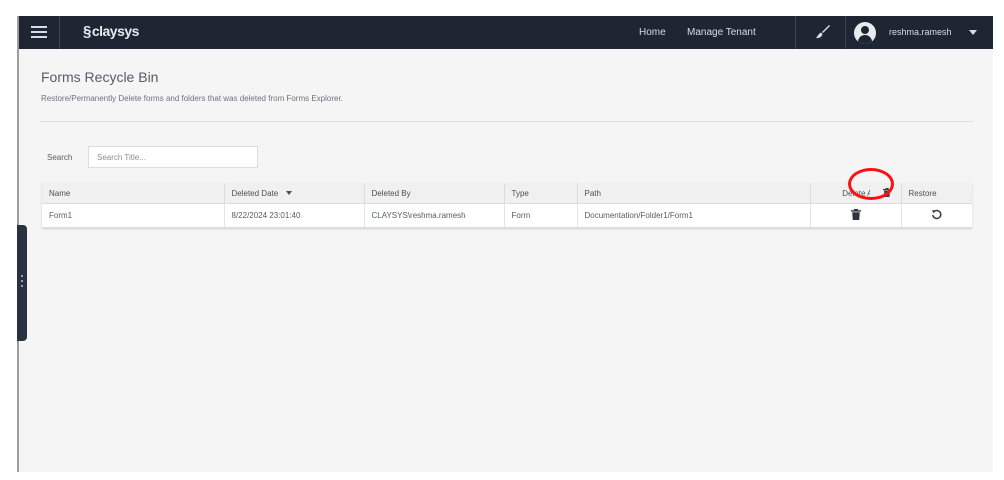 The image size is (1004, 480). I want to click on cell-deleted-by: CLAYSYS\reshma.ramesh, so click(434, 215).